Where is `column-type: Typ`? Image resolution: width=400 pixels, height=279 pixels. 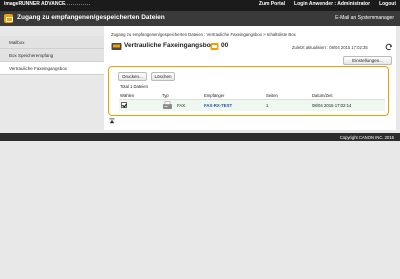
column-type: Typ is located at coordinates (165, 95).